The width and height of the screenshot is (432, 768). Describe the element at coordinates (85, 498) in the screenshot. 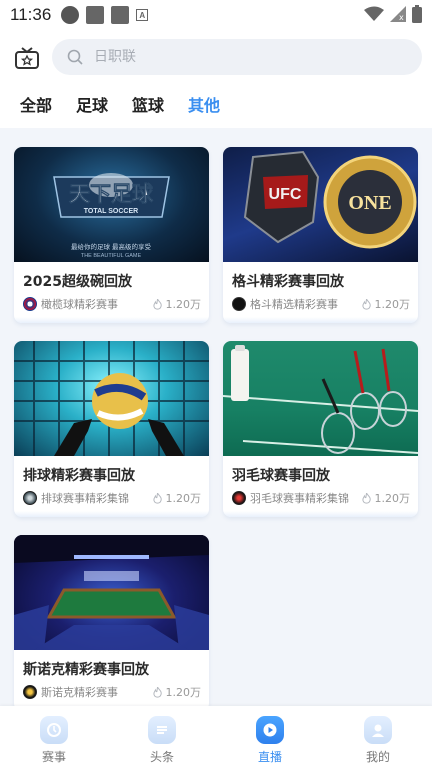

I see `video-source: 排球赛事精彩集锦` at that location.